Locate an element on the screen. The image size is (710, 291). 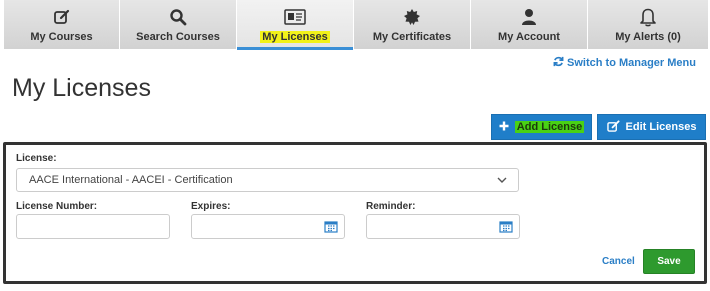
tab-my-courses: My Courses is located at coordinates (62, 24).